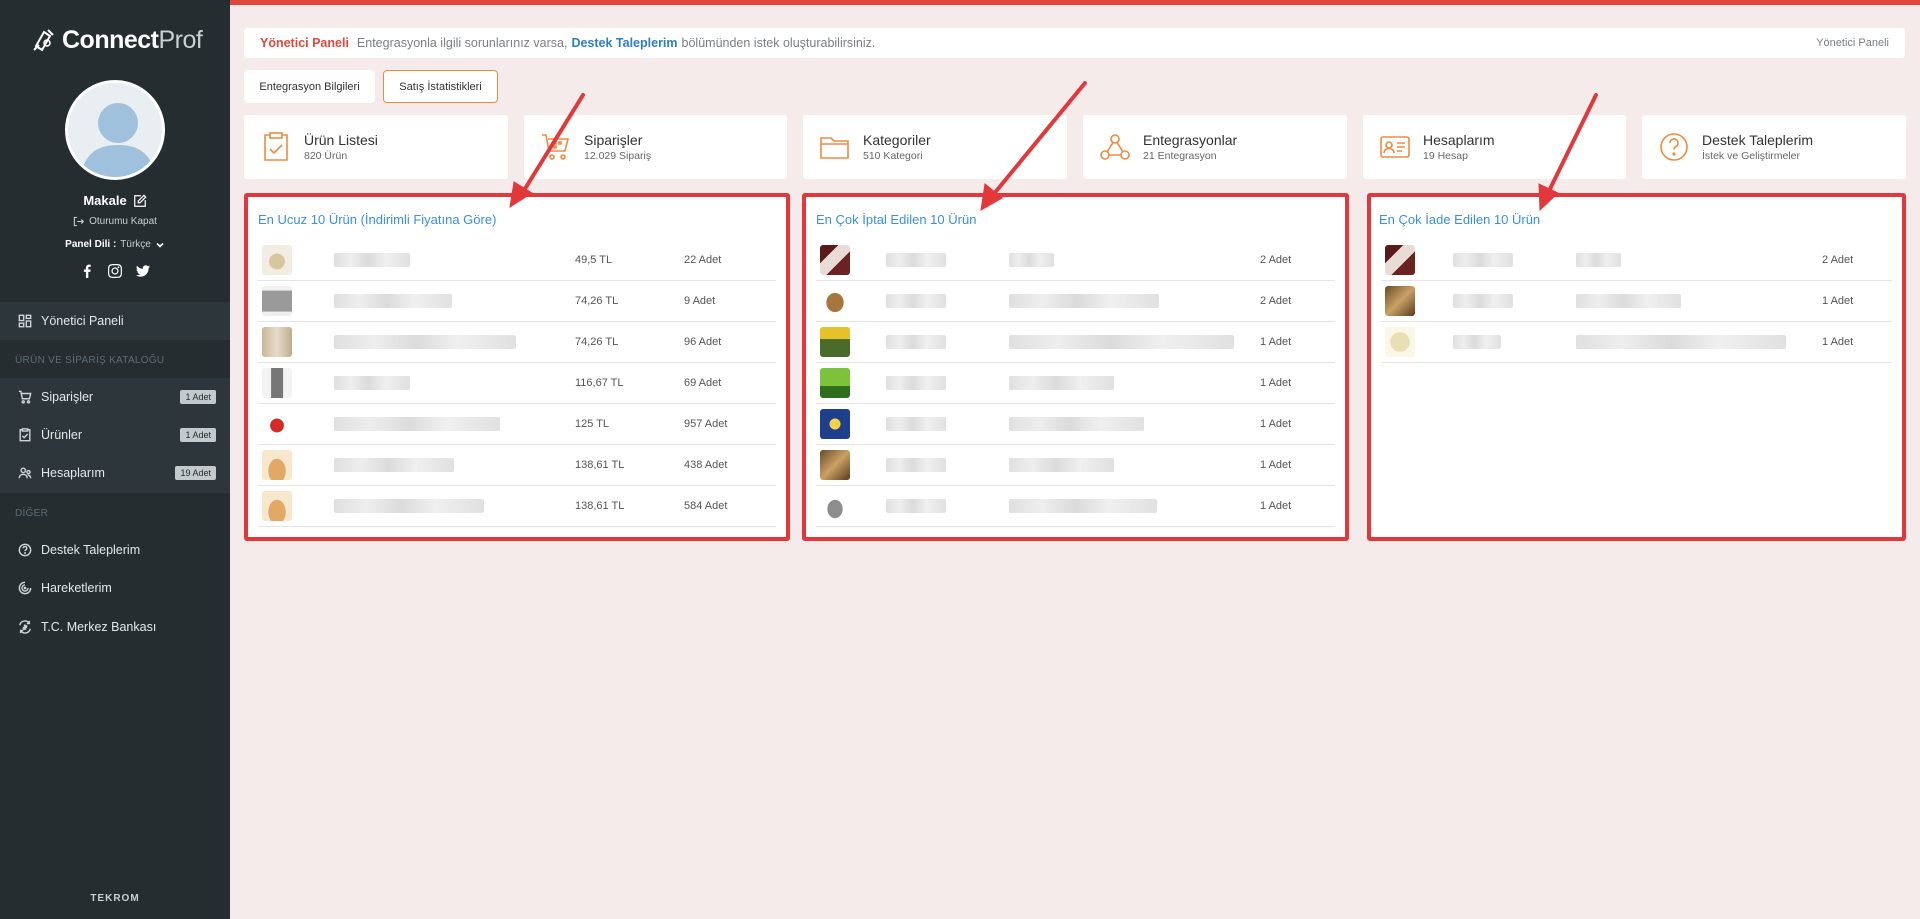 This screenshot has width=1920, height=919. Describe the element at coordinates (1852, 43) in the screenshot. I see `breadcrumb-current: Yönetici Paneli` at that location.